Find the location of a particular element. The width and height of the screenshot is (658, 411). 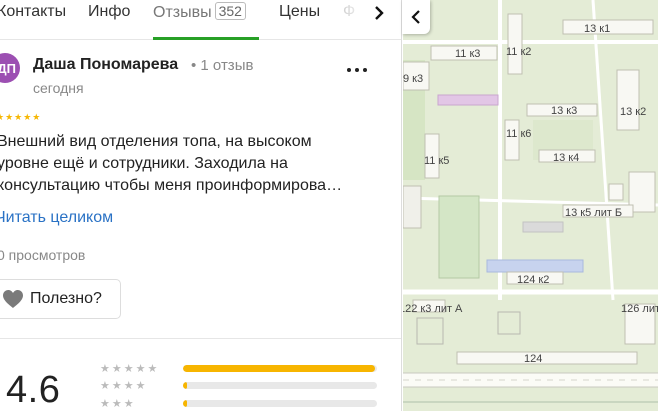

review-author: Даша Пономарева is located at coordinates (105, 65).